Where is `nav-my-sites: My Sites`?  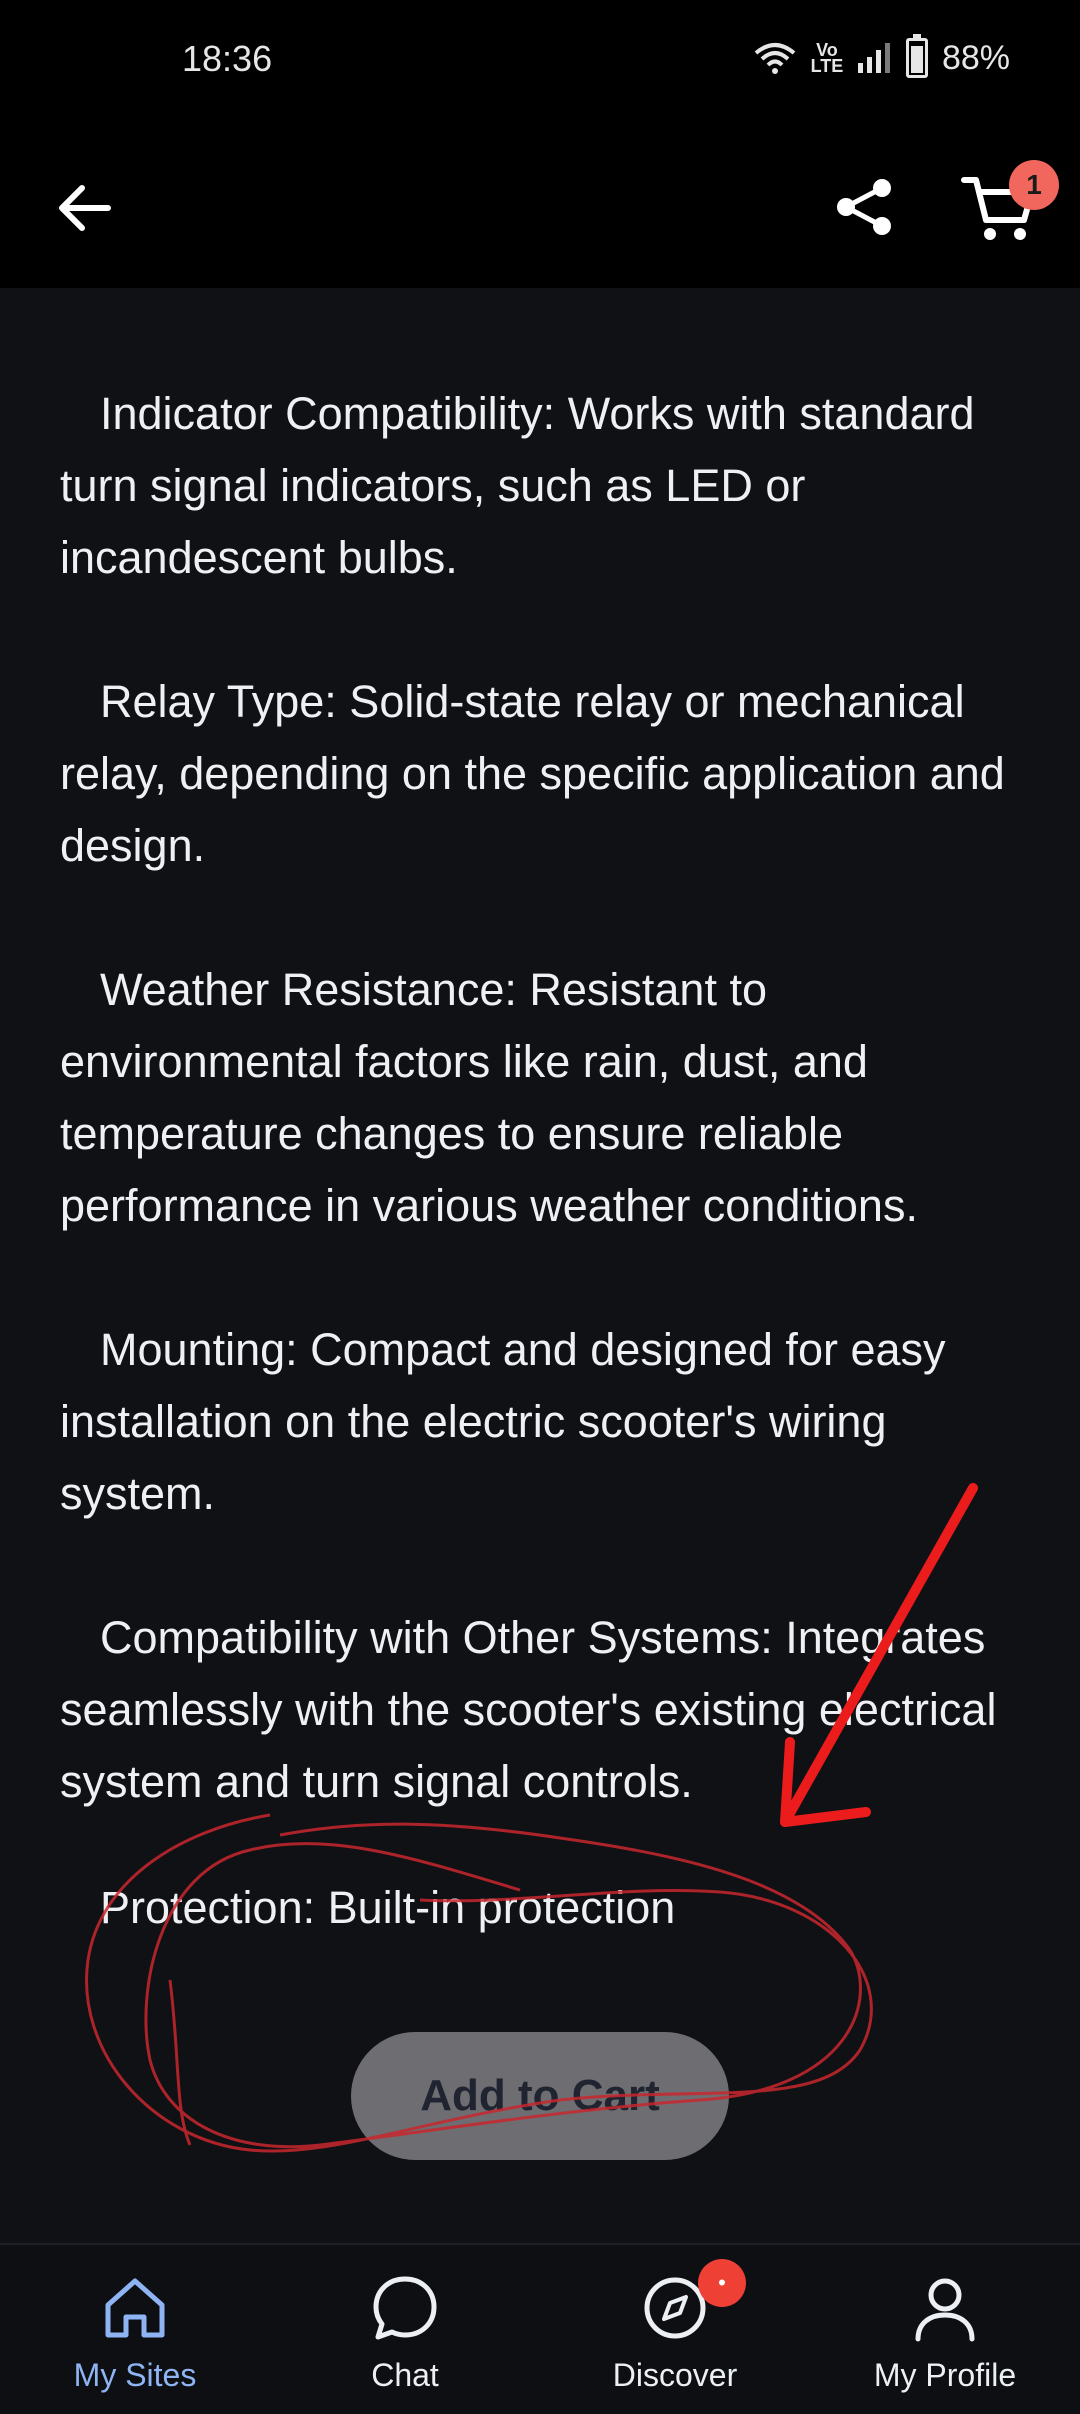
nav-my-sites: My Sites is located at coordinates (135, 2329).